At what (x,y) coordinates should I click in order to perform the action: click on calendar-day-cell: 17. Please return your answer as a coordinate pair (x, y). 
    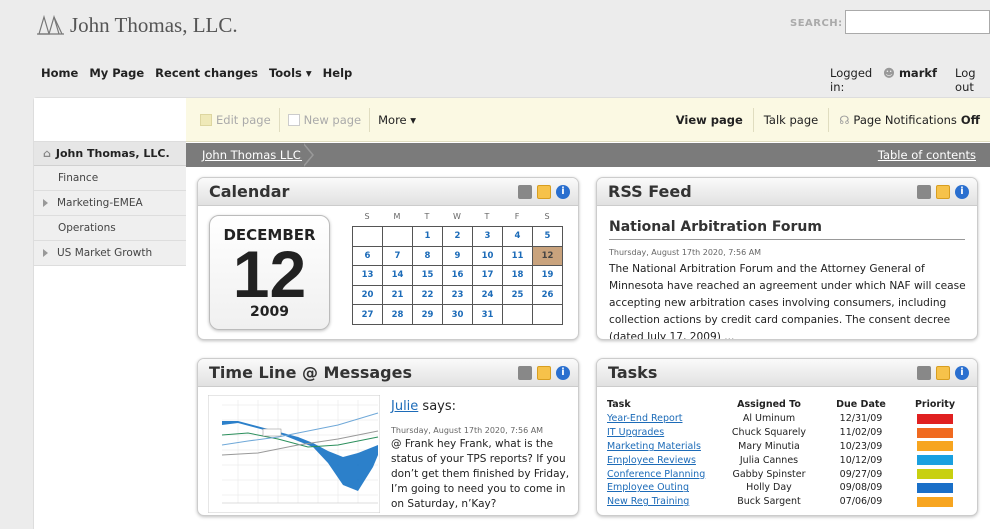
    Looking at the image, I should click on (487, 275).